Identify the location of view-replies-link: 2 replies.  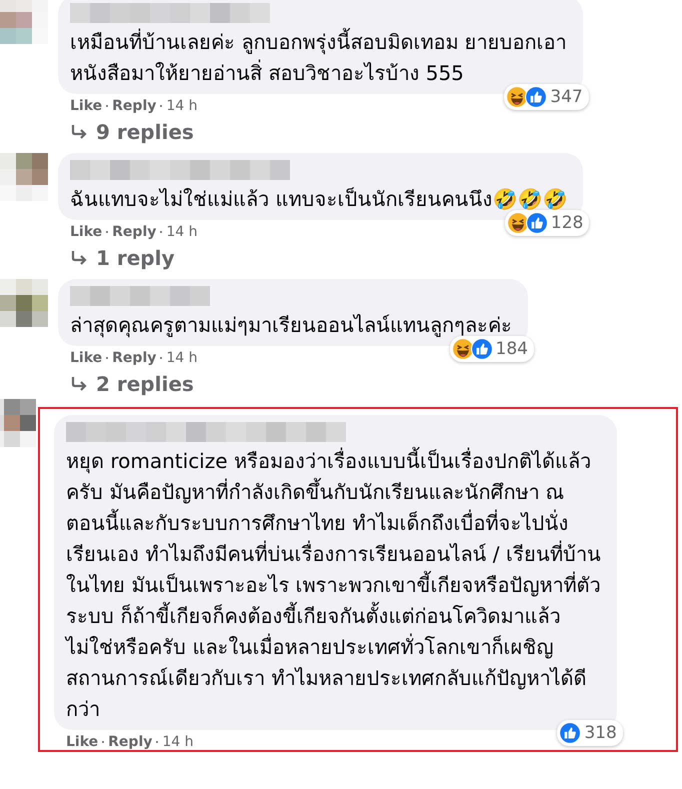
(145, 384).